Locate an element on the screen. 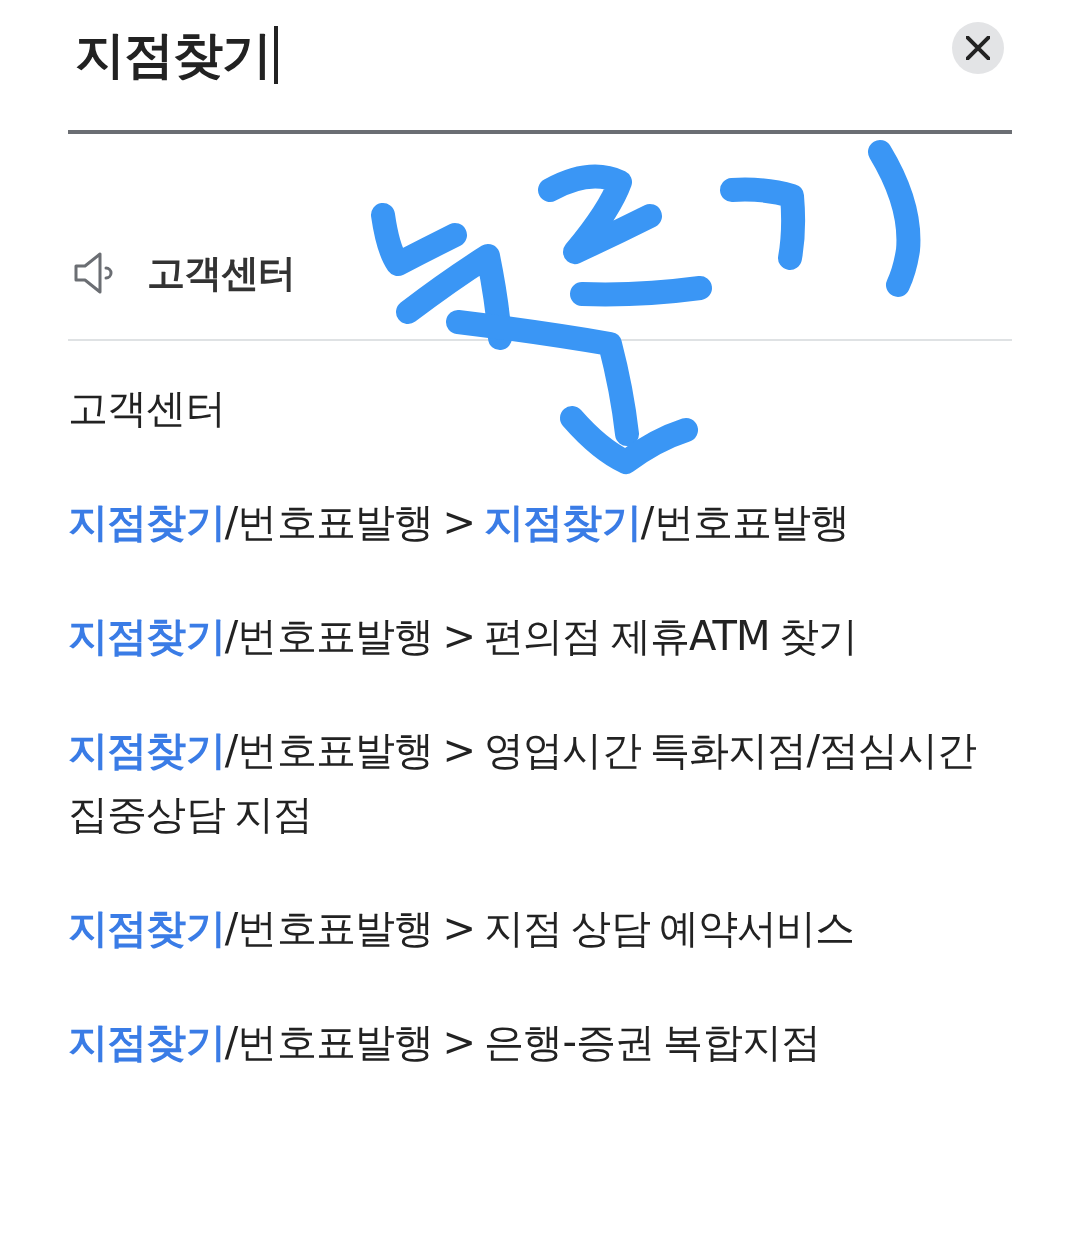 Image resolution: width=1080 pixels, height=1255 pixels. close-icon is located at coordinates (978, 48).